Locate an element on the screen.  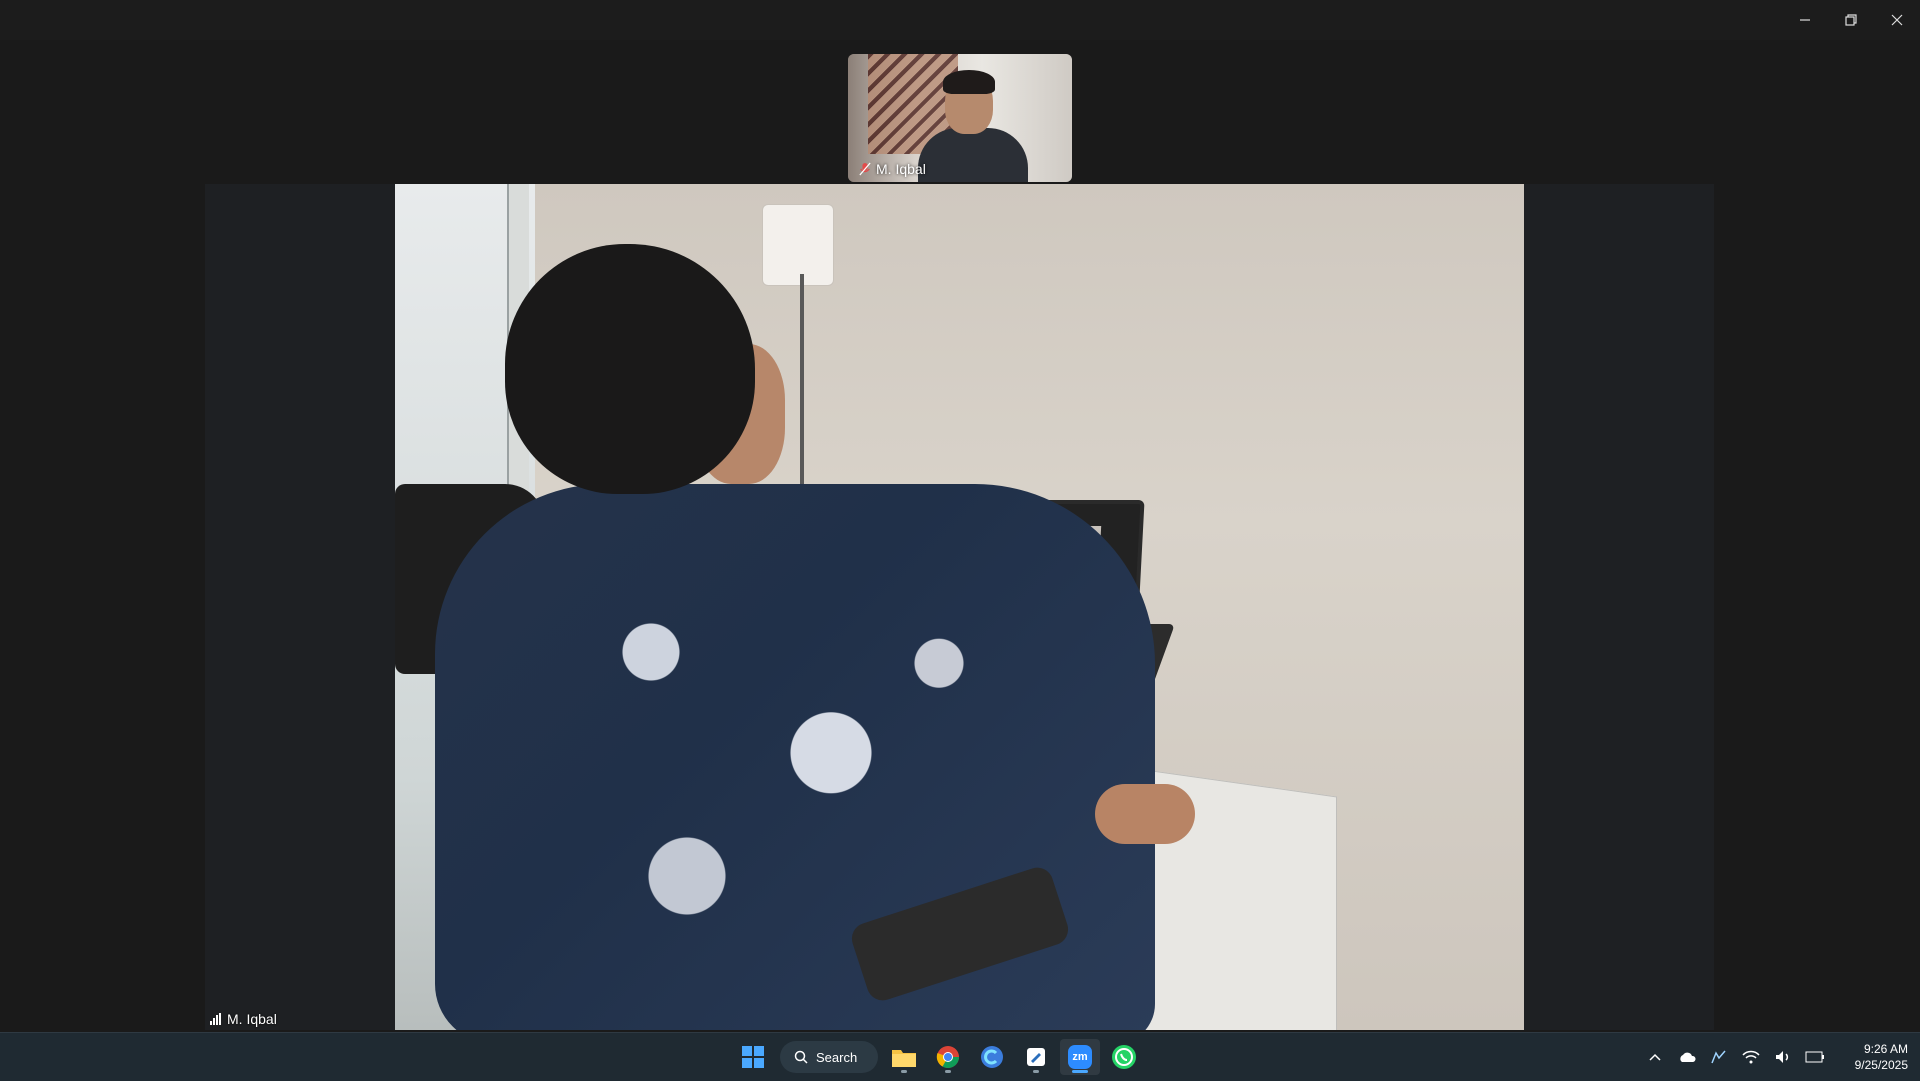
chrome-icon is located at coordinates (947, 1057).